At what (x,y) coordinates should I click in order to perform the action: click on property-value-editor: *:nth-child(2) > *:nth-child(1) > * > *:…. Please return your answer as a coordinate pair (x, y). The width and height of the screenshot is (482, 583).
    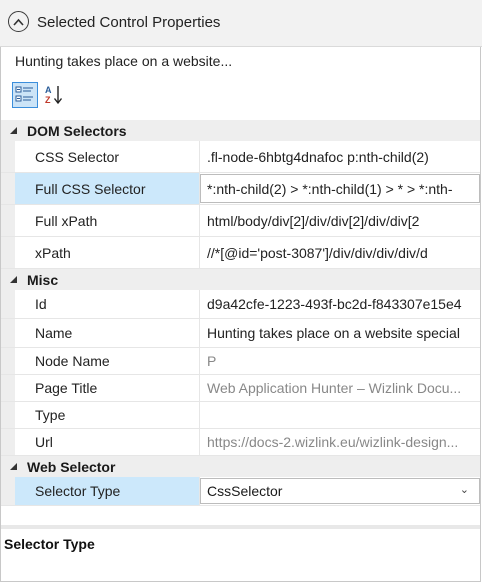
    Looking at the image, I should click on (340, 188).